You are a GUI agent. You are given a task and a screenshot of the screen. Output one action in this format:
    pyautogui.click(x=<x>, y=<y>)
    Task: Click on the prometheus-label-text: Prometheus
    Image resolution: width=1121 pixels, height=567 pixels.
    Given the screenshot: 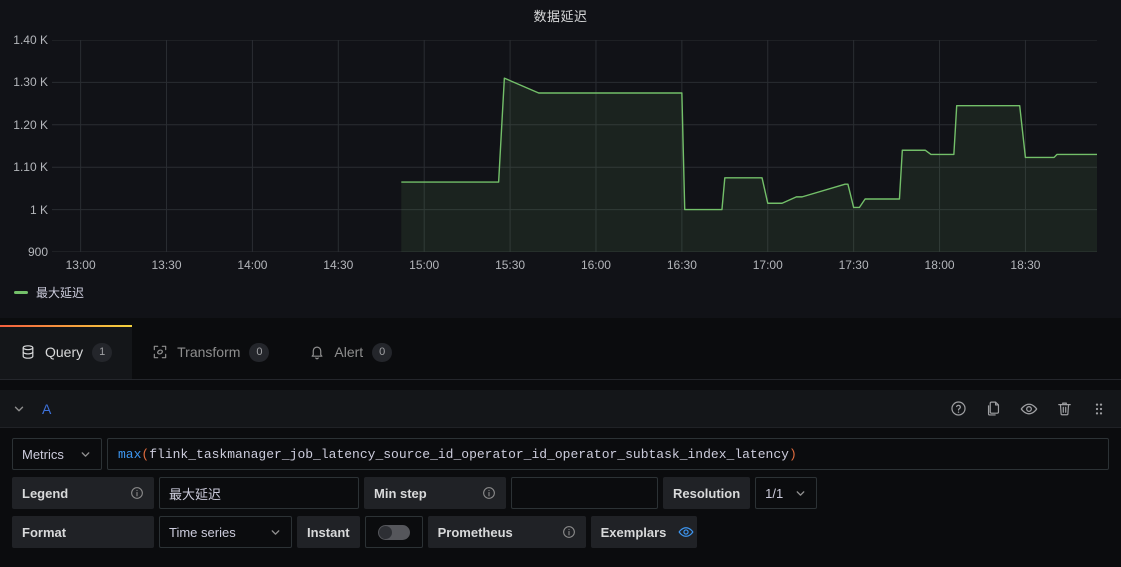 What is the action you would take?
    pyautogui.click(x=475, y=532)
    